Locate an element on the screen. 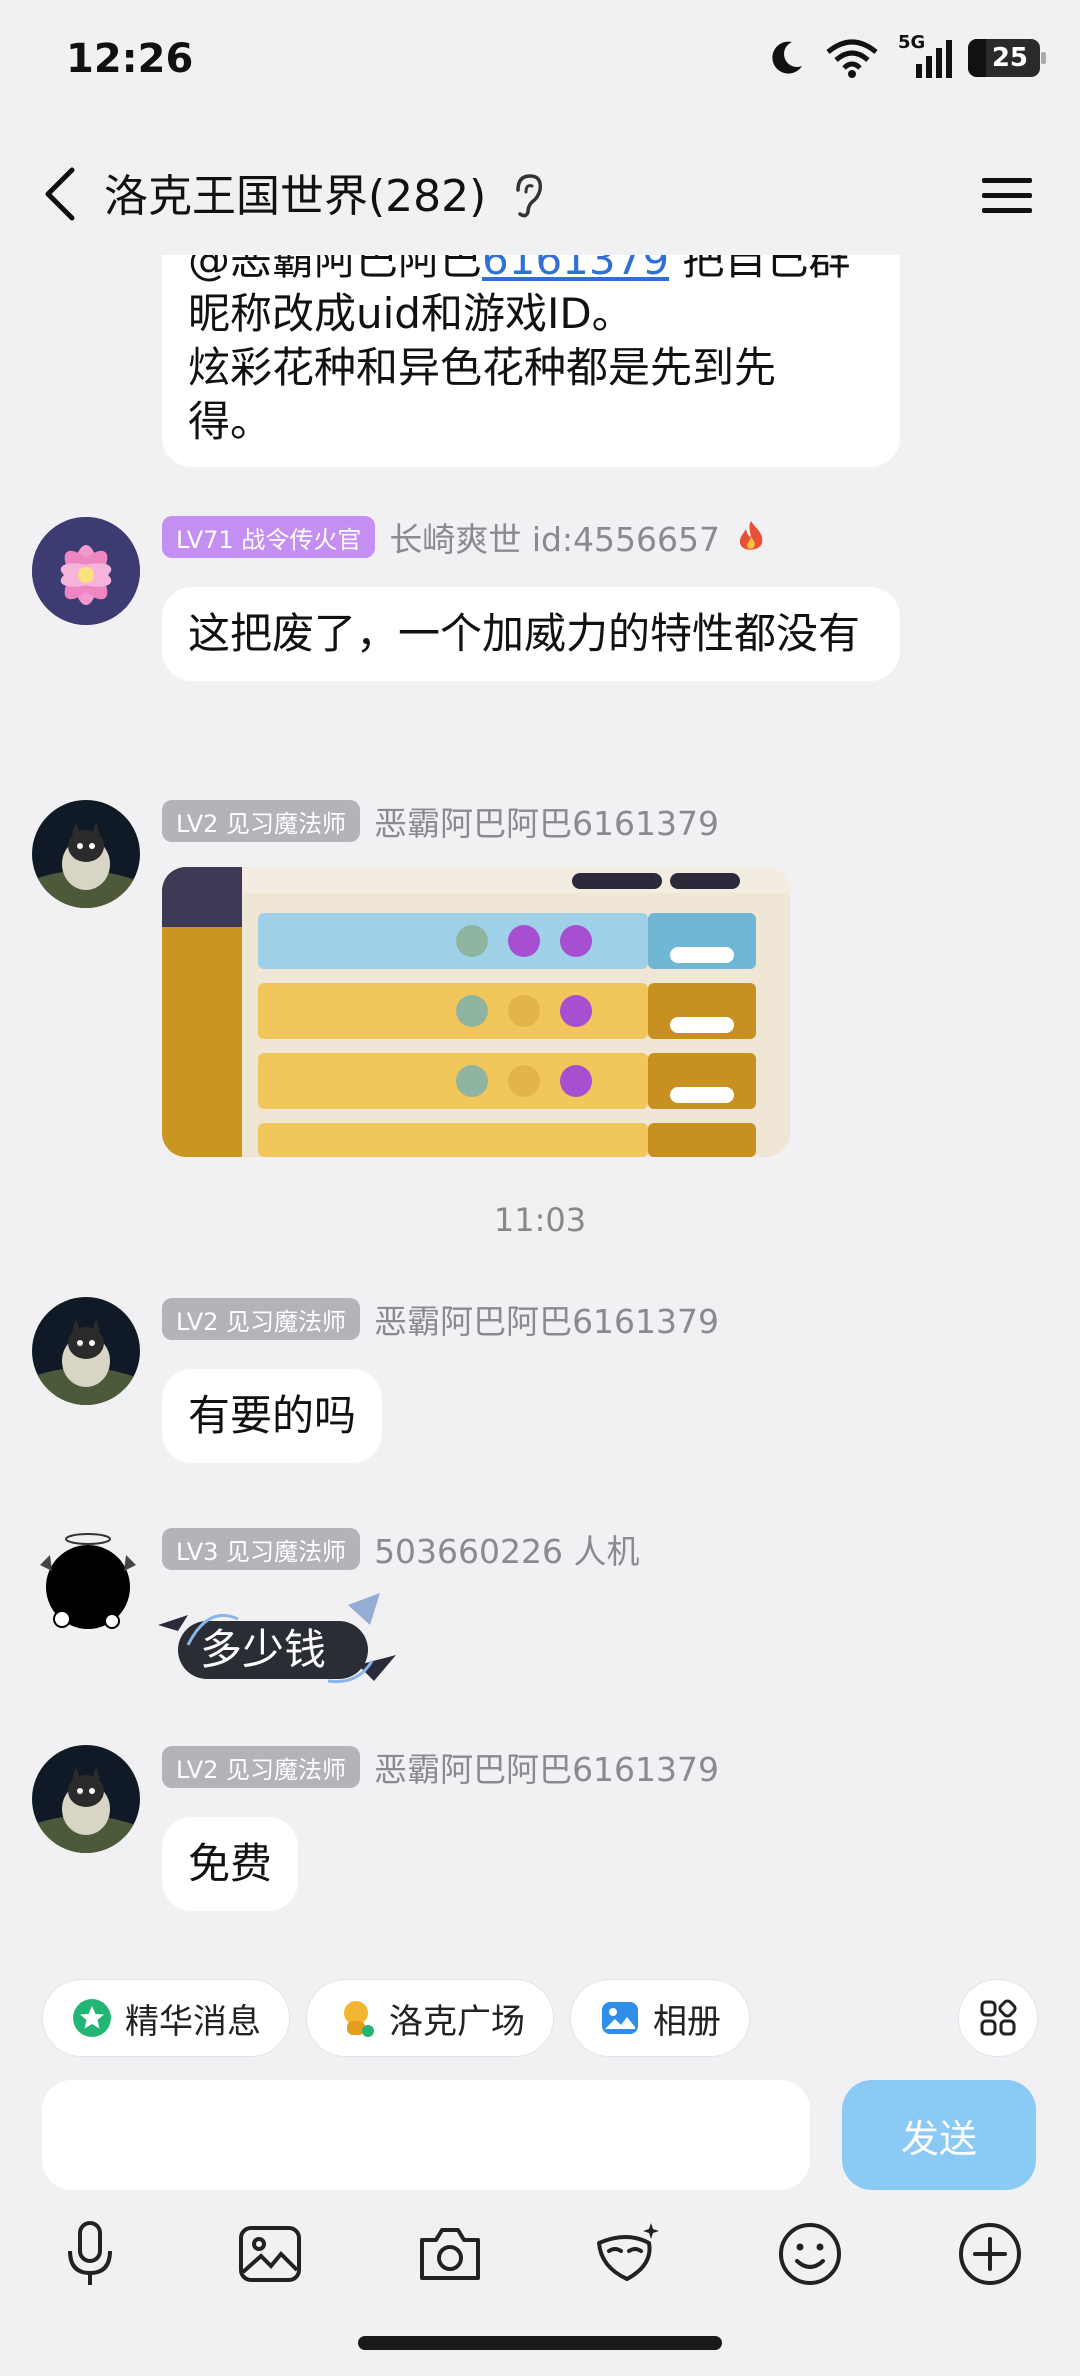  message-text: 免费 is located at coordinates (230, 1863).